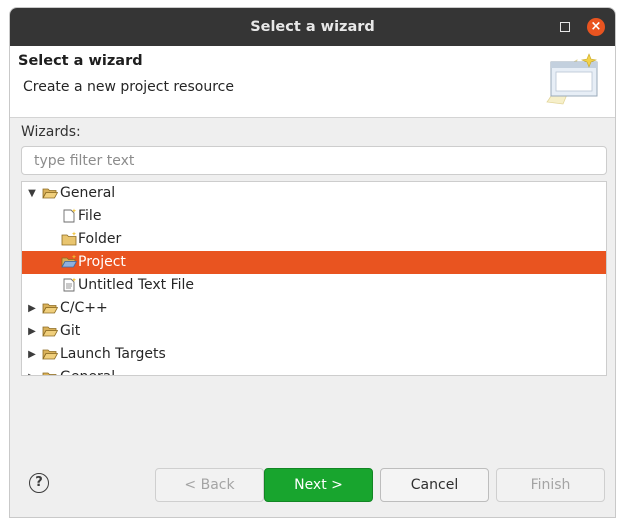  What do you see at coordinates (314, 331) in the screenshot?
I see `tree-item-git: ▶ Git` at bounding box center [314, 331].